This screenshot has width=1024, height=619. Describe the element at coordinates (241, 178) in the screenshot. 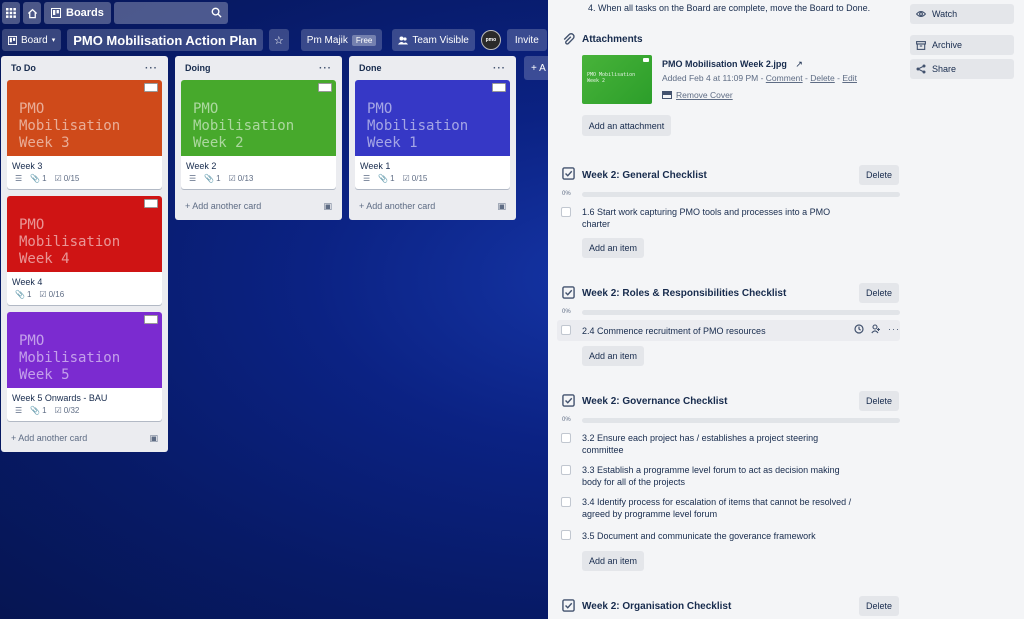

I see `checklist-badge: ☑ 0/13` at that location.